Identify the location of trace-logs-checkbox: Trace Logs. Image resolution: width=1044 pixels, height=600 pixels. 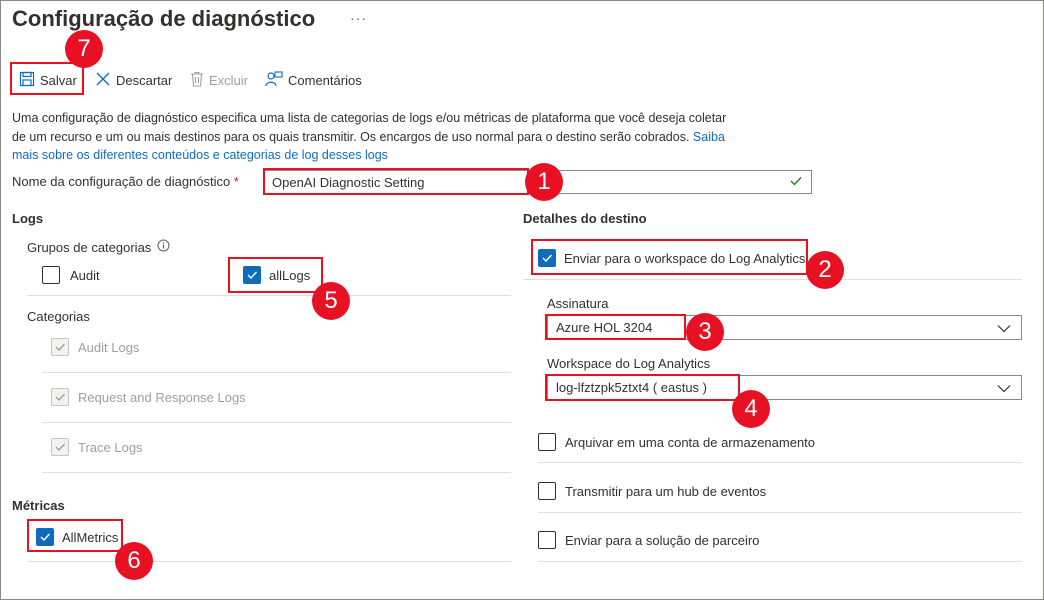
(97, 447).